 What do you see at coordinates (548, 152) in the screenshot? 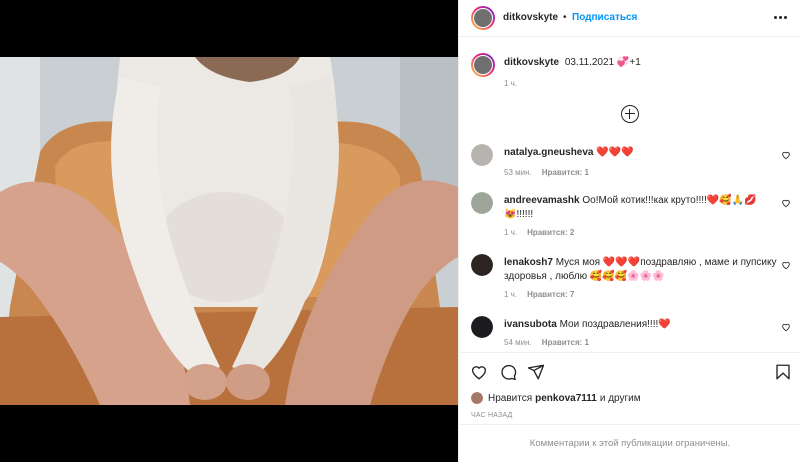
I see `commenter-username: natalya.gneusheva` at bounding box center [548, 152].